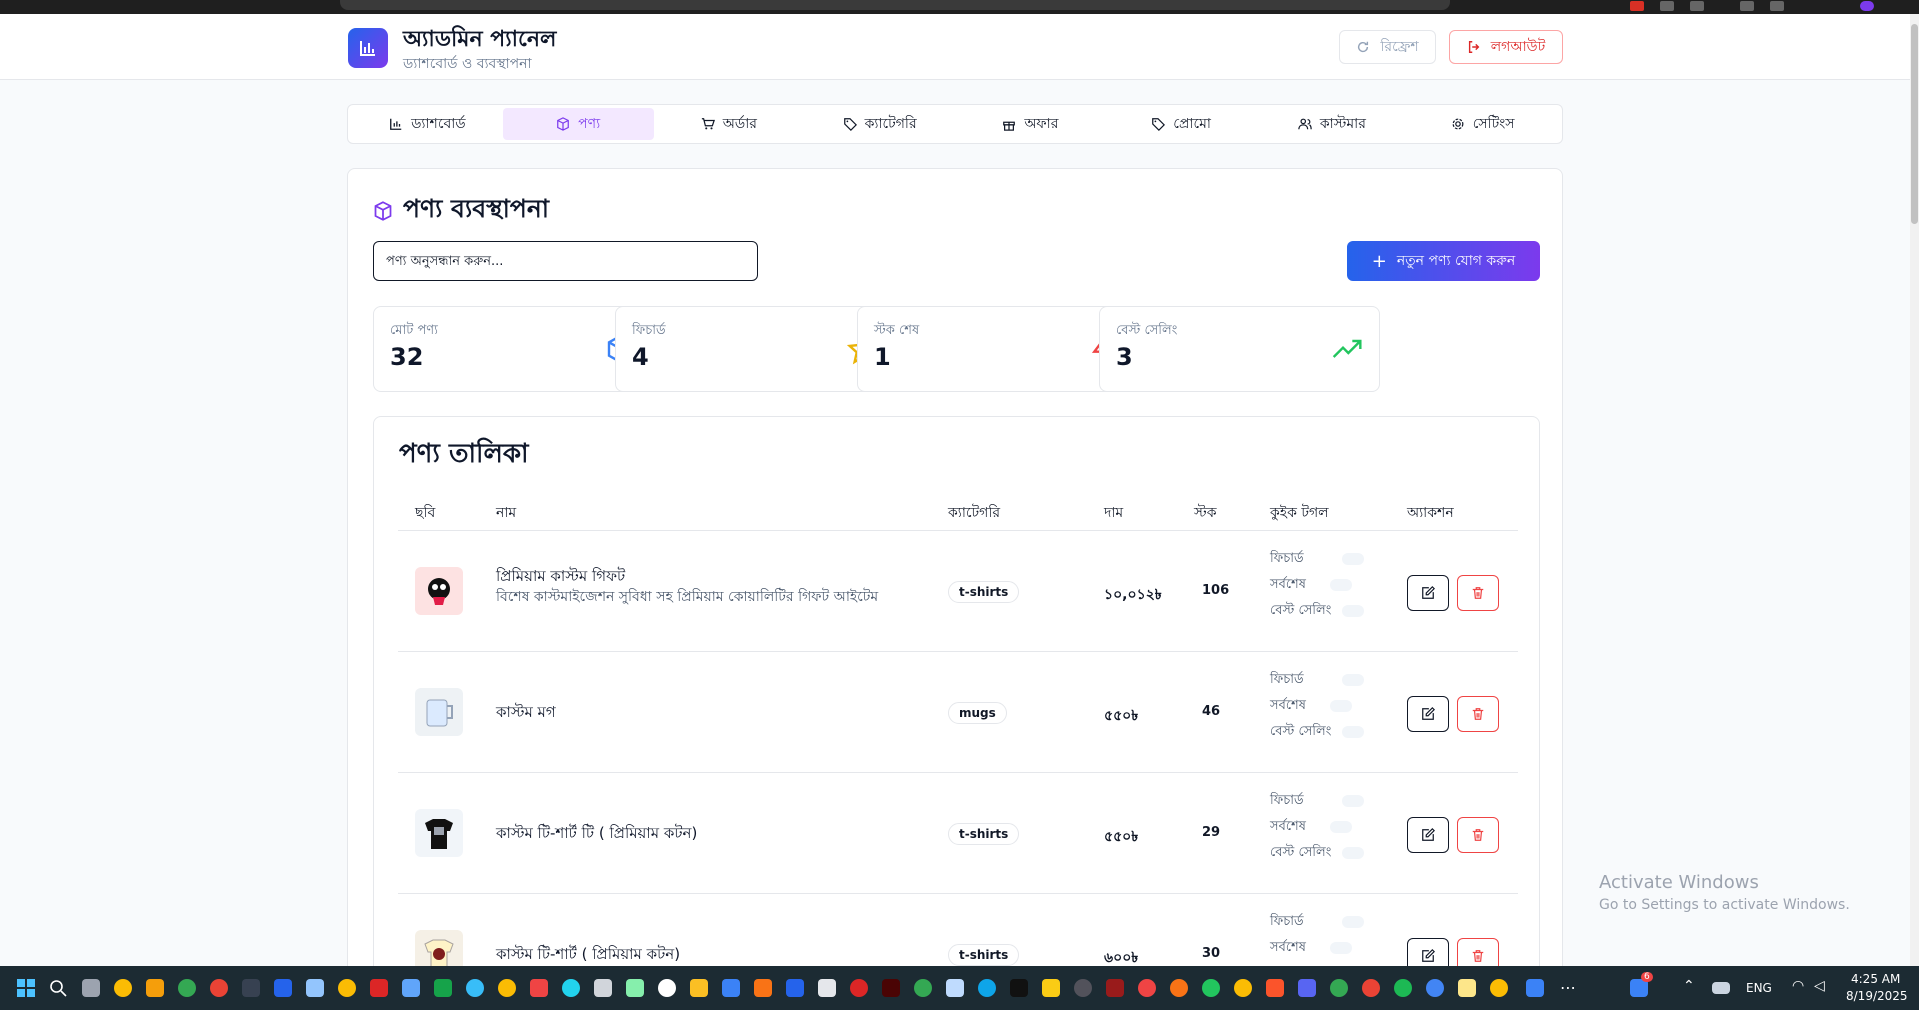 The image size is (1919, 1010). I want to click on edge-icon, so click(987, 988).